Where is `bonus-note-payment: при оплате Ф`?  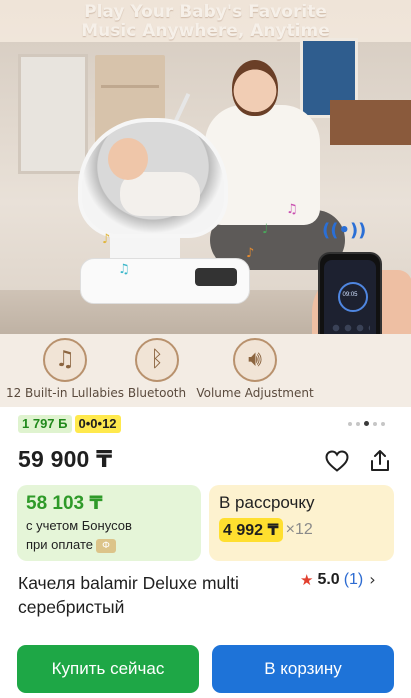 bonus-note-payment: при оплате Ф is located at coordinates (71, 545).